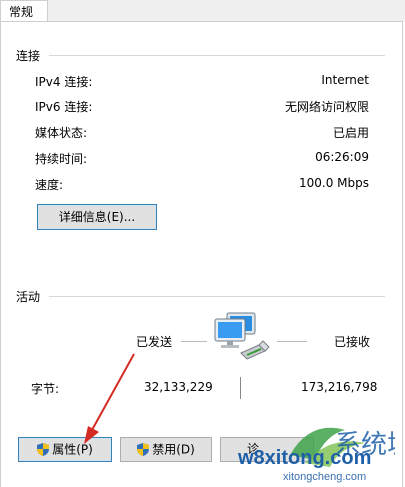 This screenshot has height=487, width=405. I want to click on watermark-main: w8xitong.com, so click(305, 458).